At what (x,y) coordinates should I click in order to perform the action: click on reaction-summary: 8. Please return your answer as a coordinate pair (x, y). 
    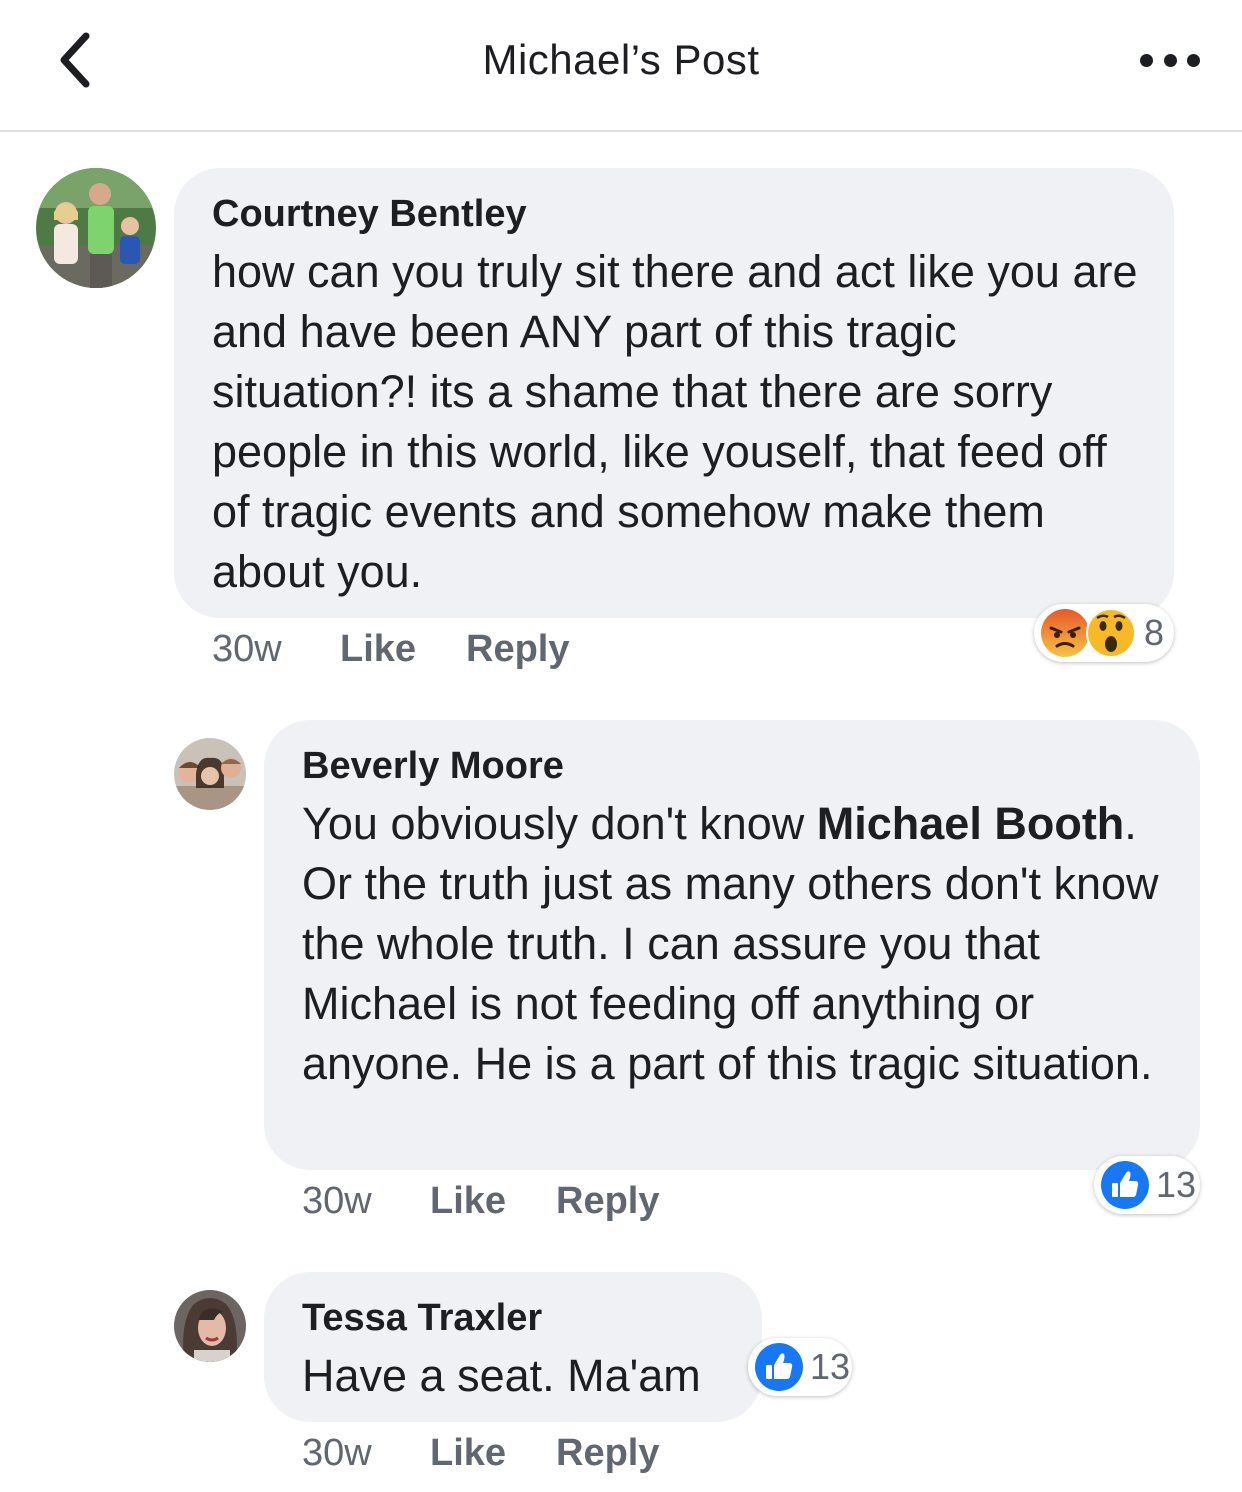
    Looking at the image, I should click on (1104, 633).